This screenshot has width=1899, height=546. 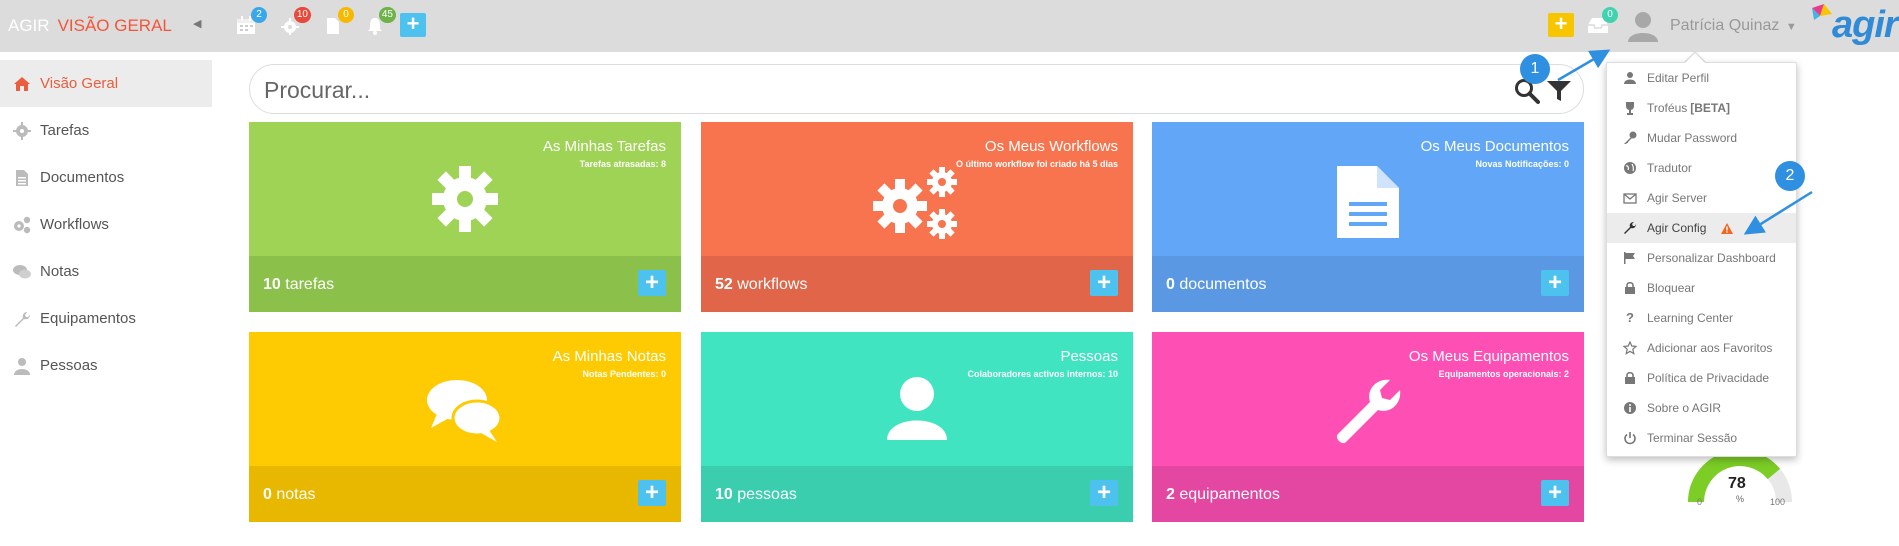 What do you see at coordinates (761, 284) in the screenshot?
I see `tile-count: 52 workflows` at bounding box center [761, 284].